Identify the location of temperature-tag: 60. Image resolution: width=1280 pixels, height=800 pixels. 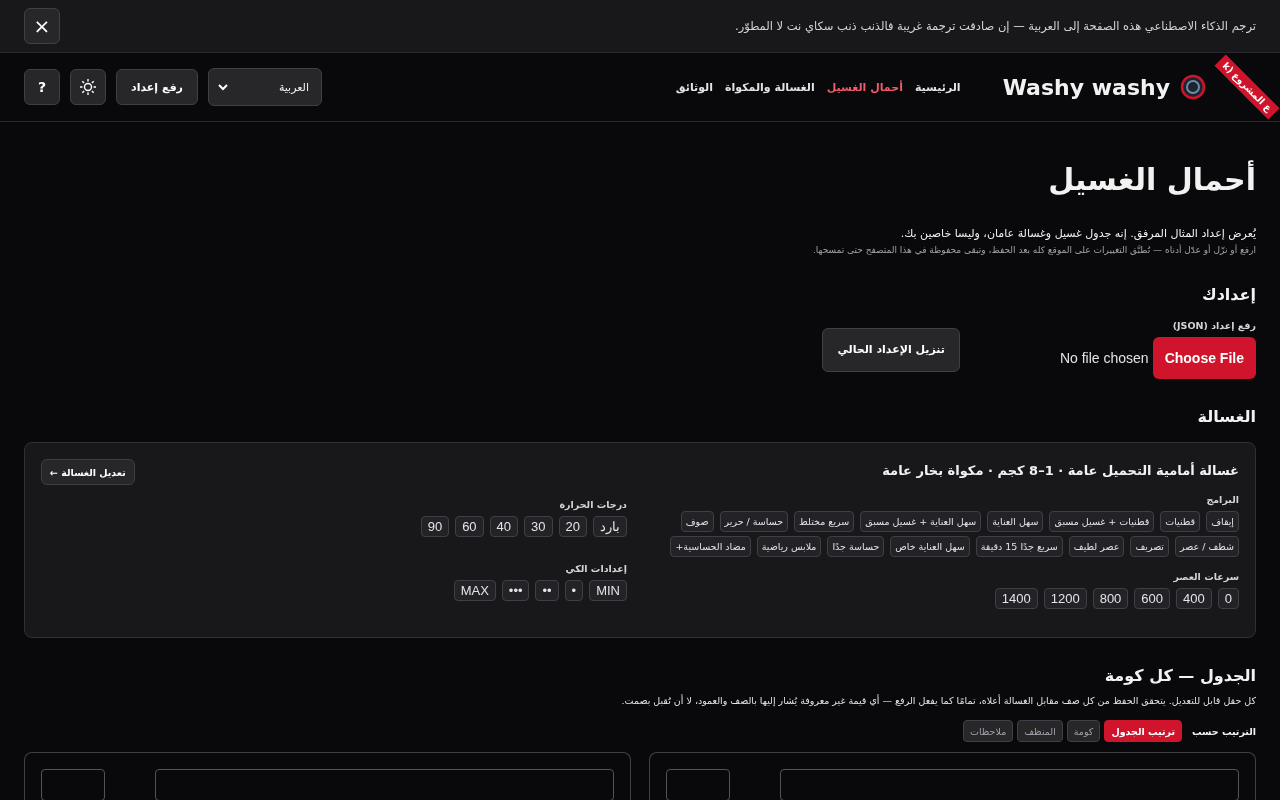
(469, 526).